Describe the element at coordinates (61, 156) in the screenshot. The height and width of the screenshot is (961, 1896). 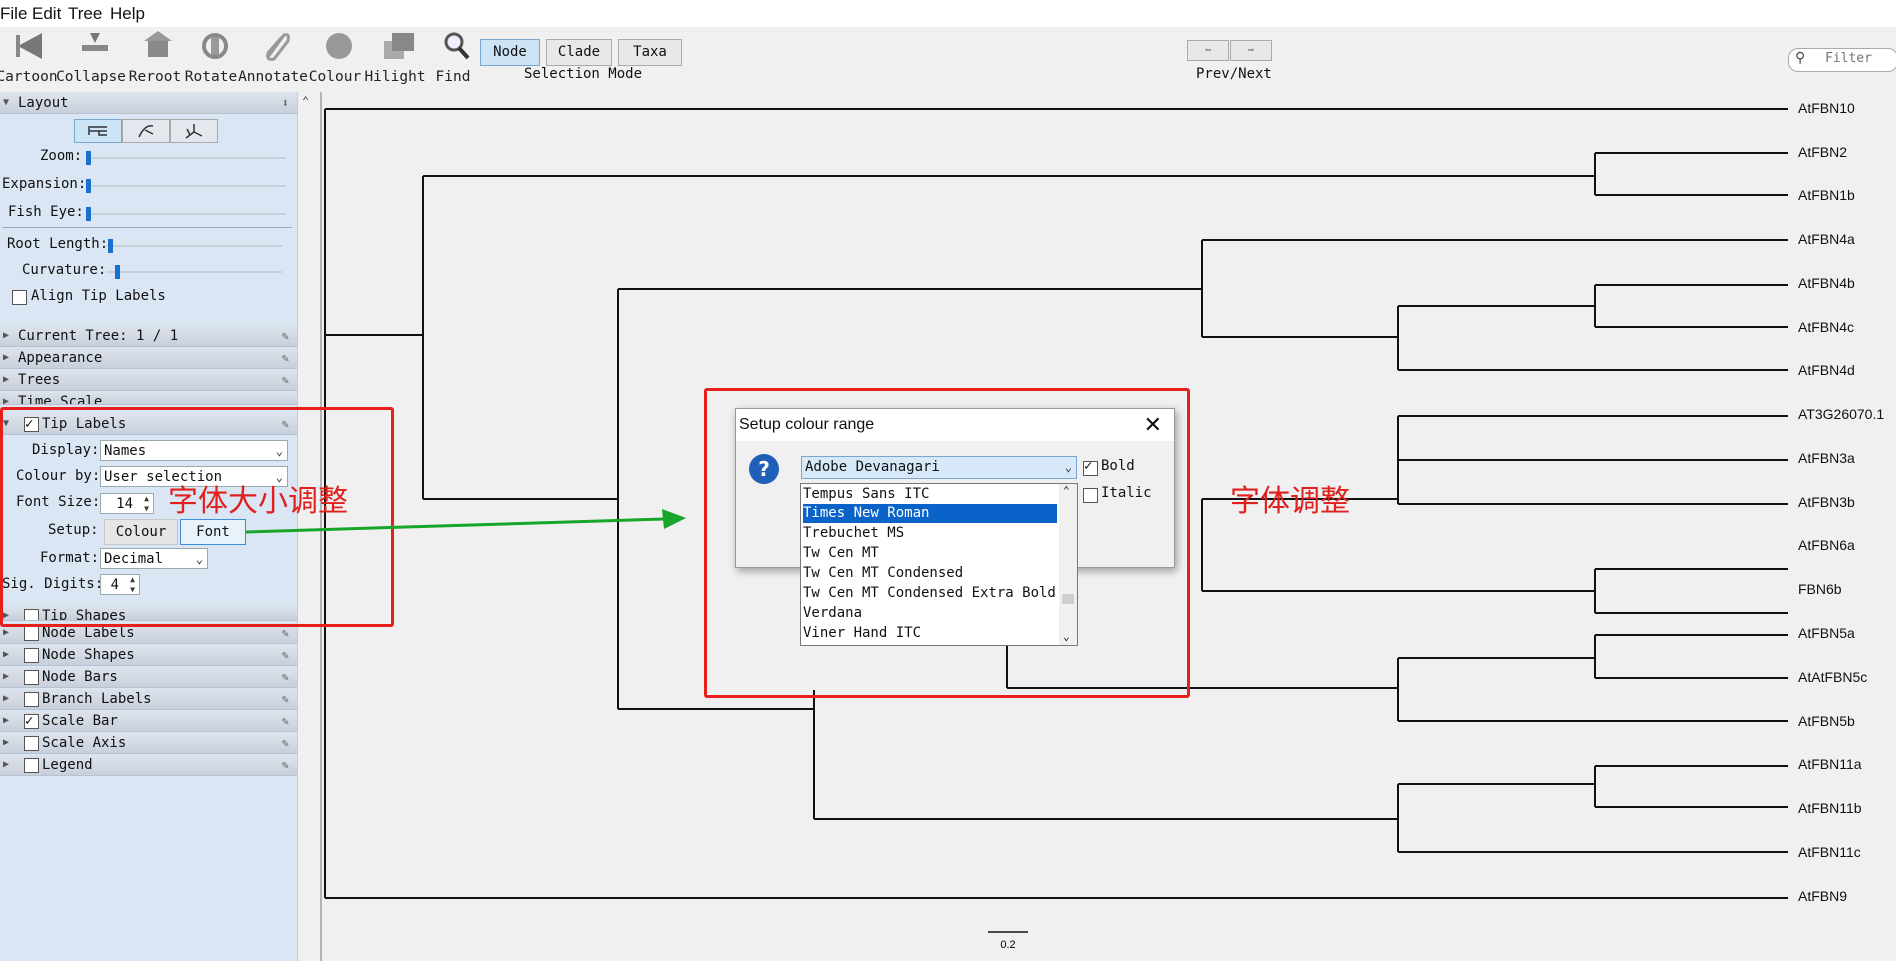
I see `zoom-label: Zoom:` at that location.